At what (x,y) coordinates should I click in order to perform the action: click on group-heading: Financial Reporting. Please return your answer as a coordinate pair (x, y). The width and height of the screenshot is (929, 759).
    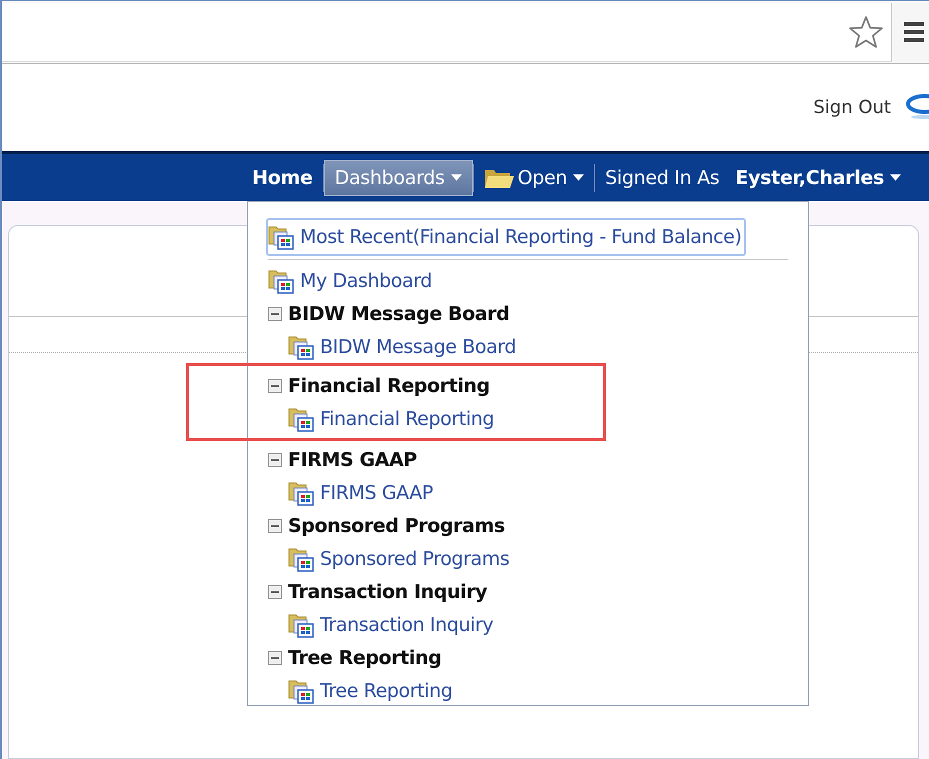
    Looking at the image, I should click on (389, 385).